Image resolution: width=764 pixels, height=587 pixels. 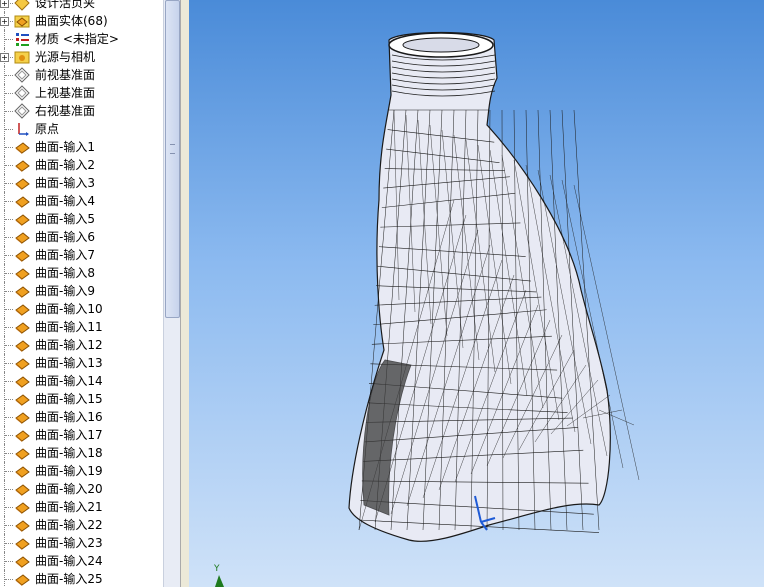 What do you see at coordinates (65, 237) in the screenshot?
I see `tree-item-label: 曲面-输入6` at bounding box center [65, 237].